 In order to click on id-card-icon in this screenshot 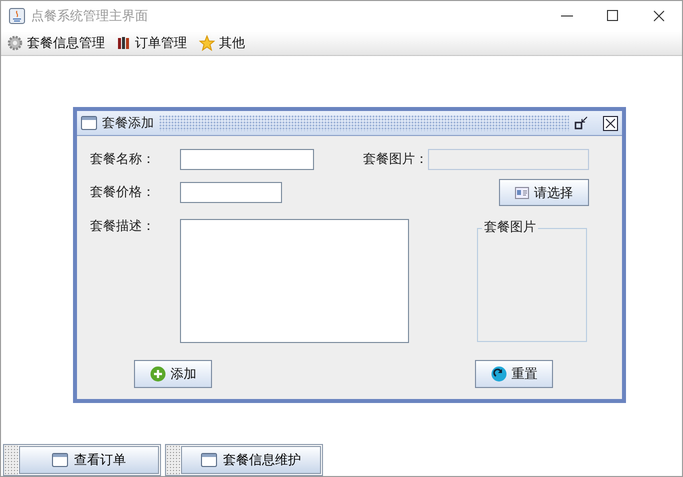, I will do `click(522, 192)`.